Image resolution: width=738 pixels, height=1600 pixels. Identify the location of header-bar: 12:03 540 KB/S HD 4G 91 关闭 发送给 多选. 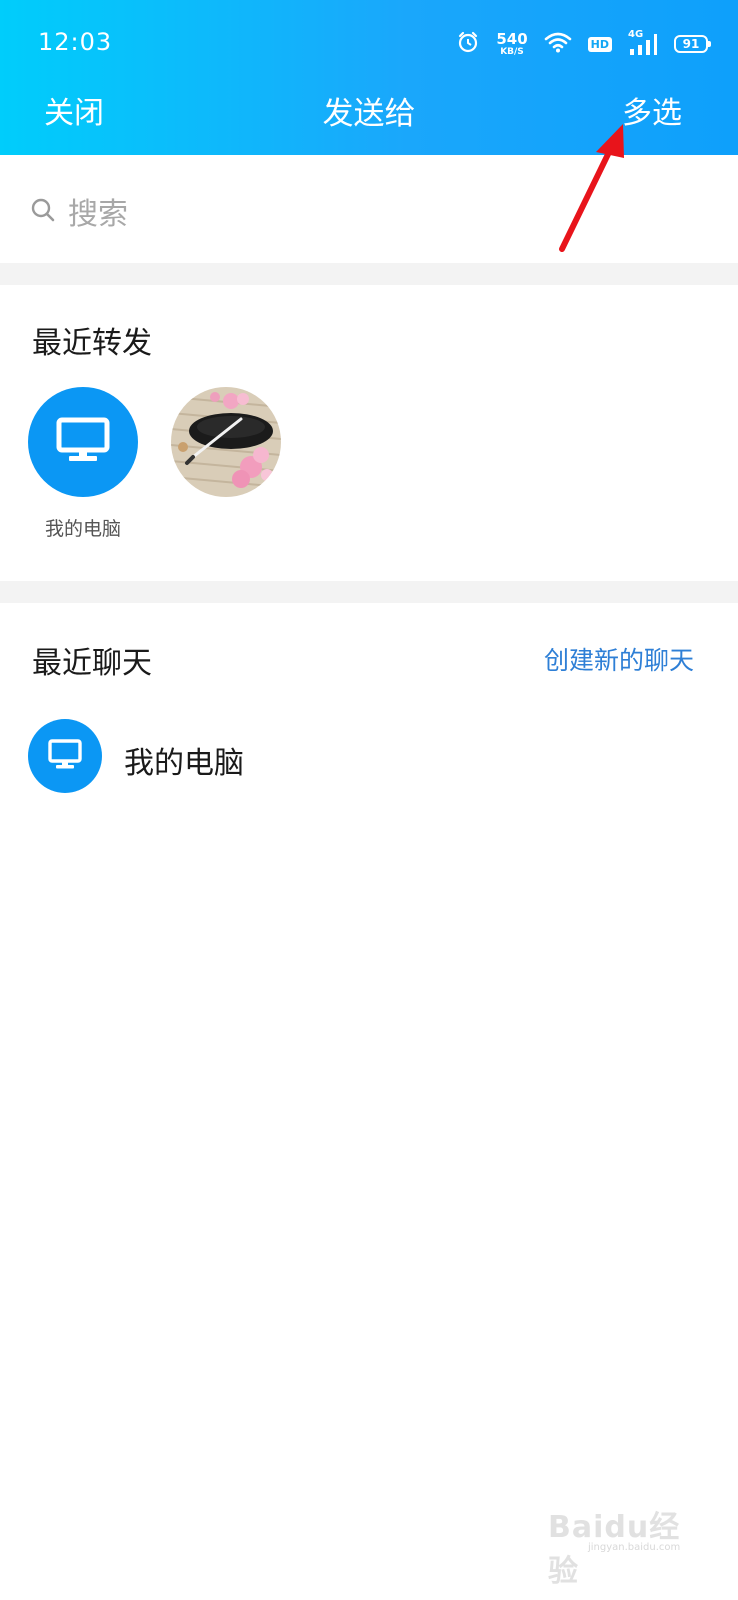
(369, 77).